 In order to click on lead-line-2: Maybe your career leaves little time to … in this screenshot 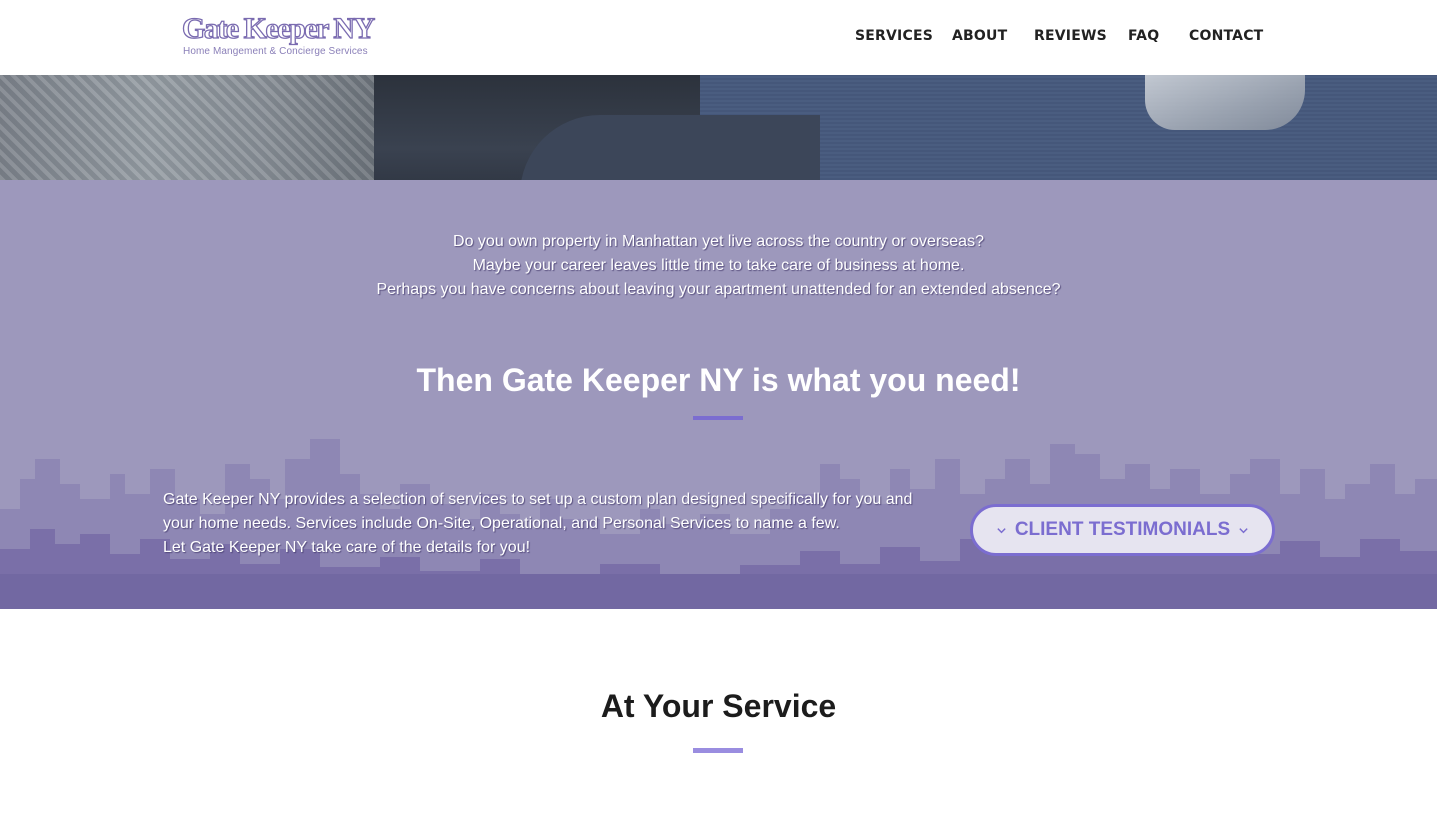, I will do `click(718, 265)`.